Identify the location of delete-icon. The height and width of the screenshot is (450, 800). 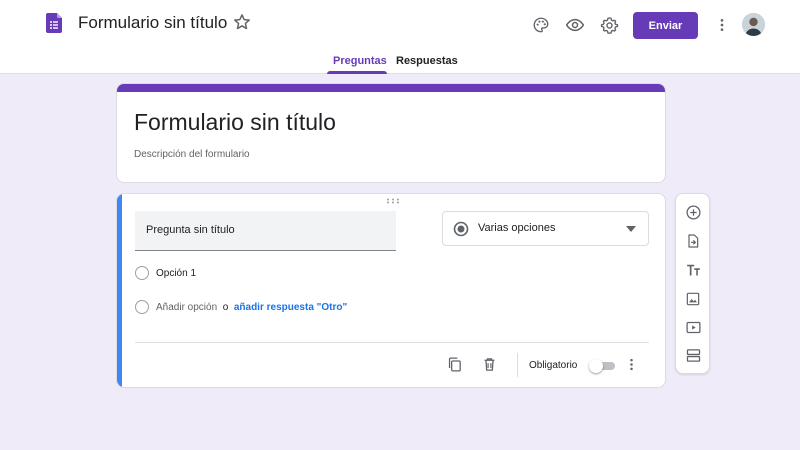
(489, 364).